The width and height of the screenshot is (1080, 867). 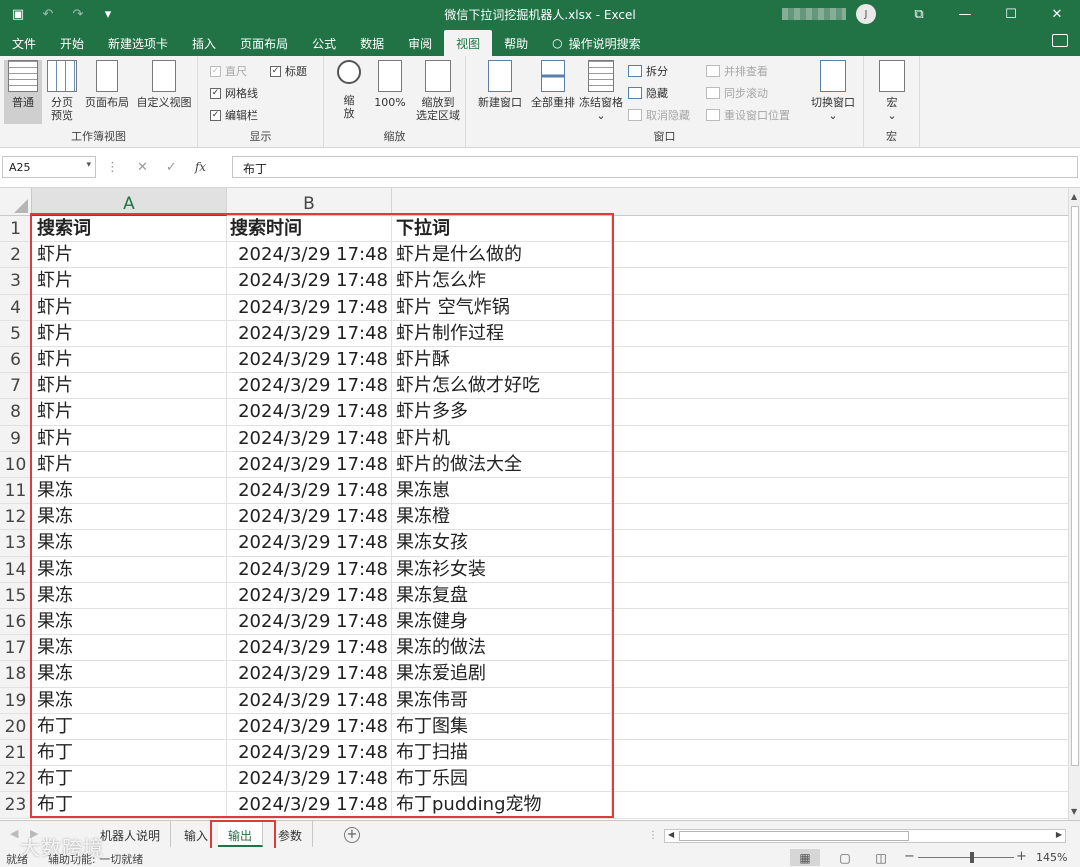 What do you see at coordinates (553, 84) in the screenshot?
I see `arrange-all-button: 全部重排` at bounding box center [553, 84].